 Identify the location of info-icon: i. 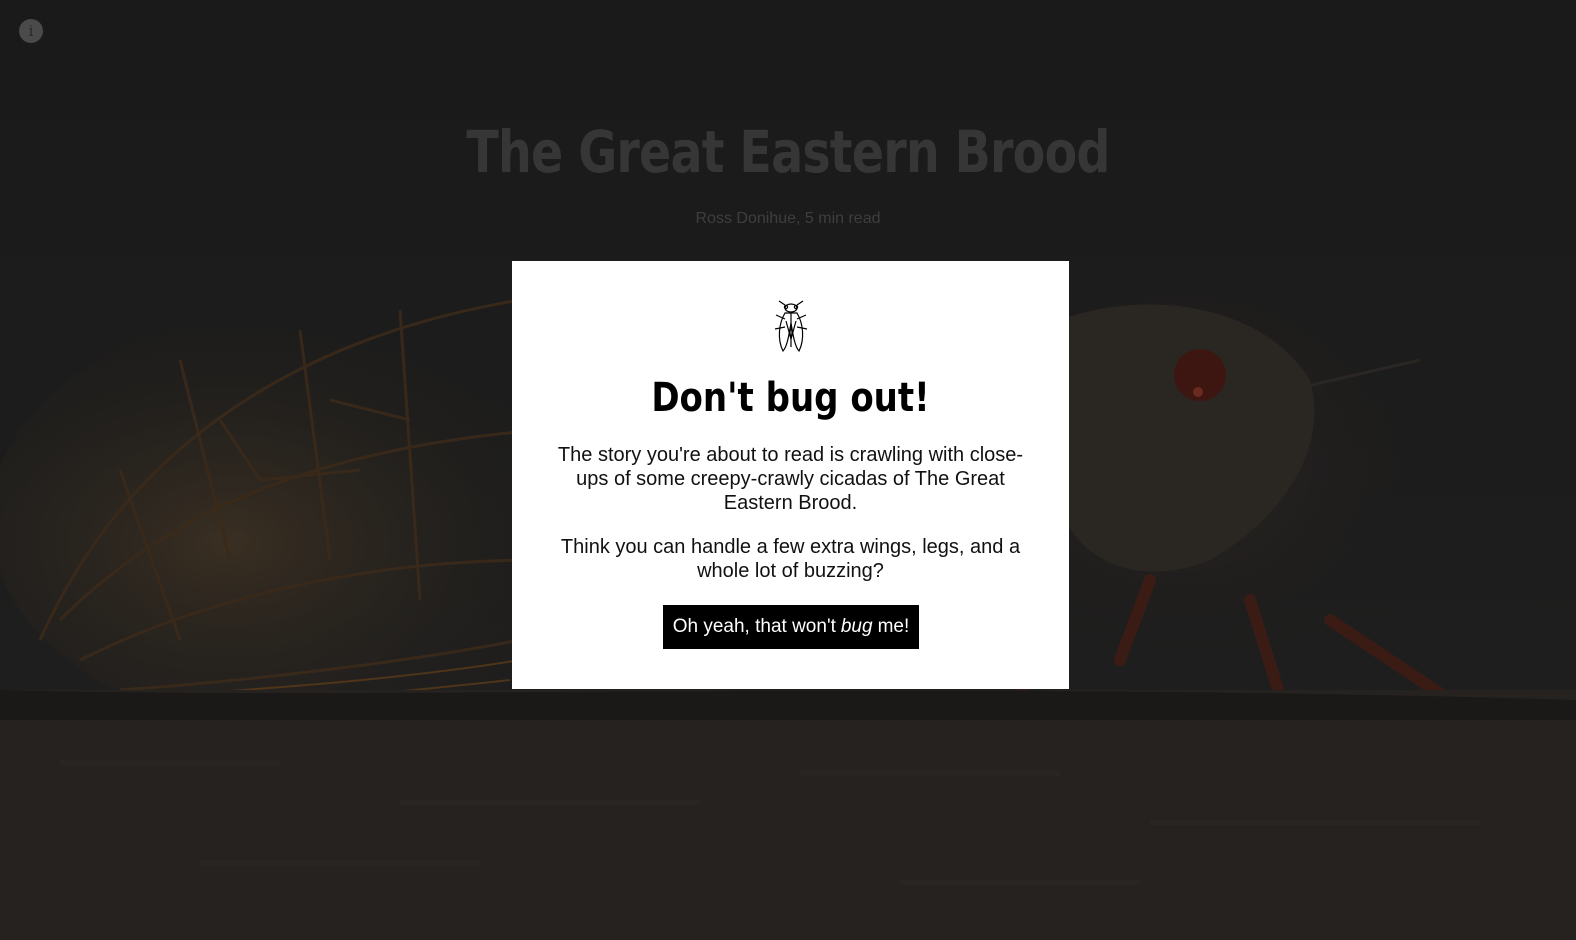
(31, 31).